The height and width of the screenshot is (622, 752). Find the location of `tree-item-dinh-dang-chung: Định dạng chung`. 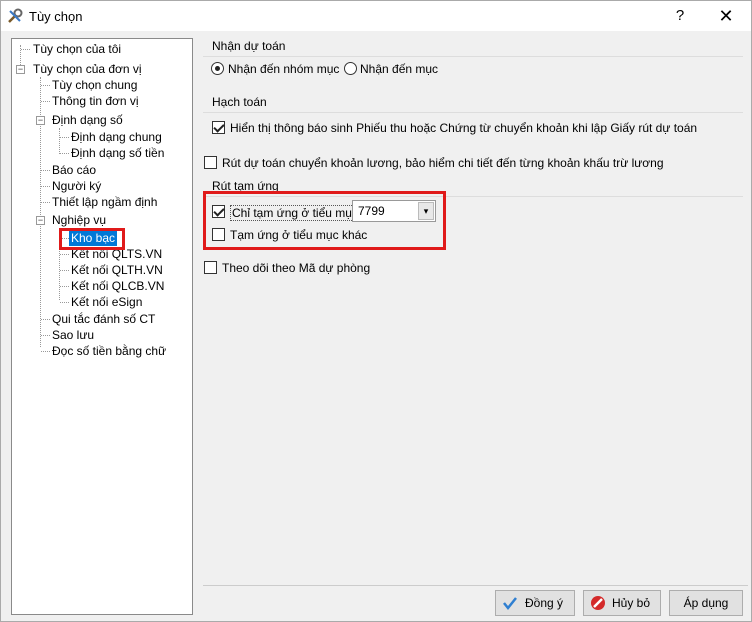

tree-item-dinh-dang-chung: Định dạng chung is located at coordinates (116, 137).